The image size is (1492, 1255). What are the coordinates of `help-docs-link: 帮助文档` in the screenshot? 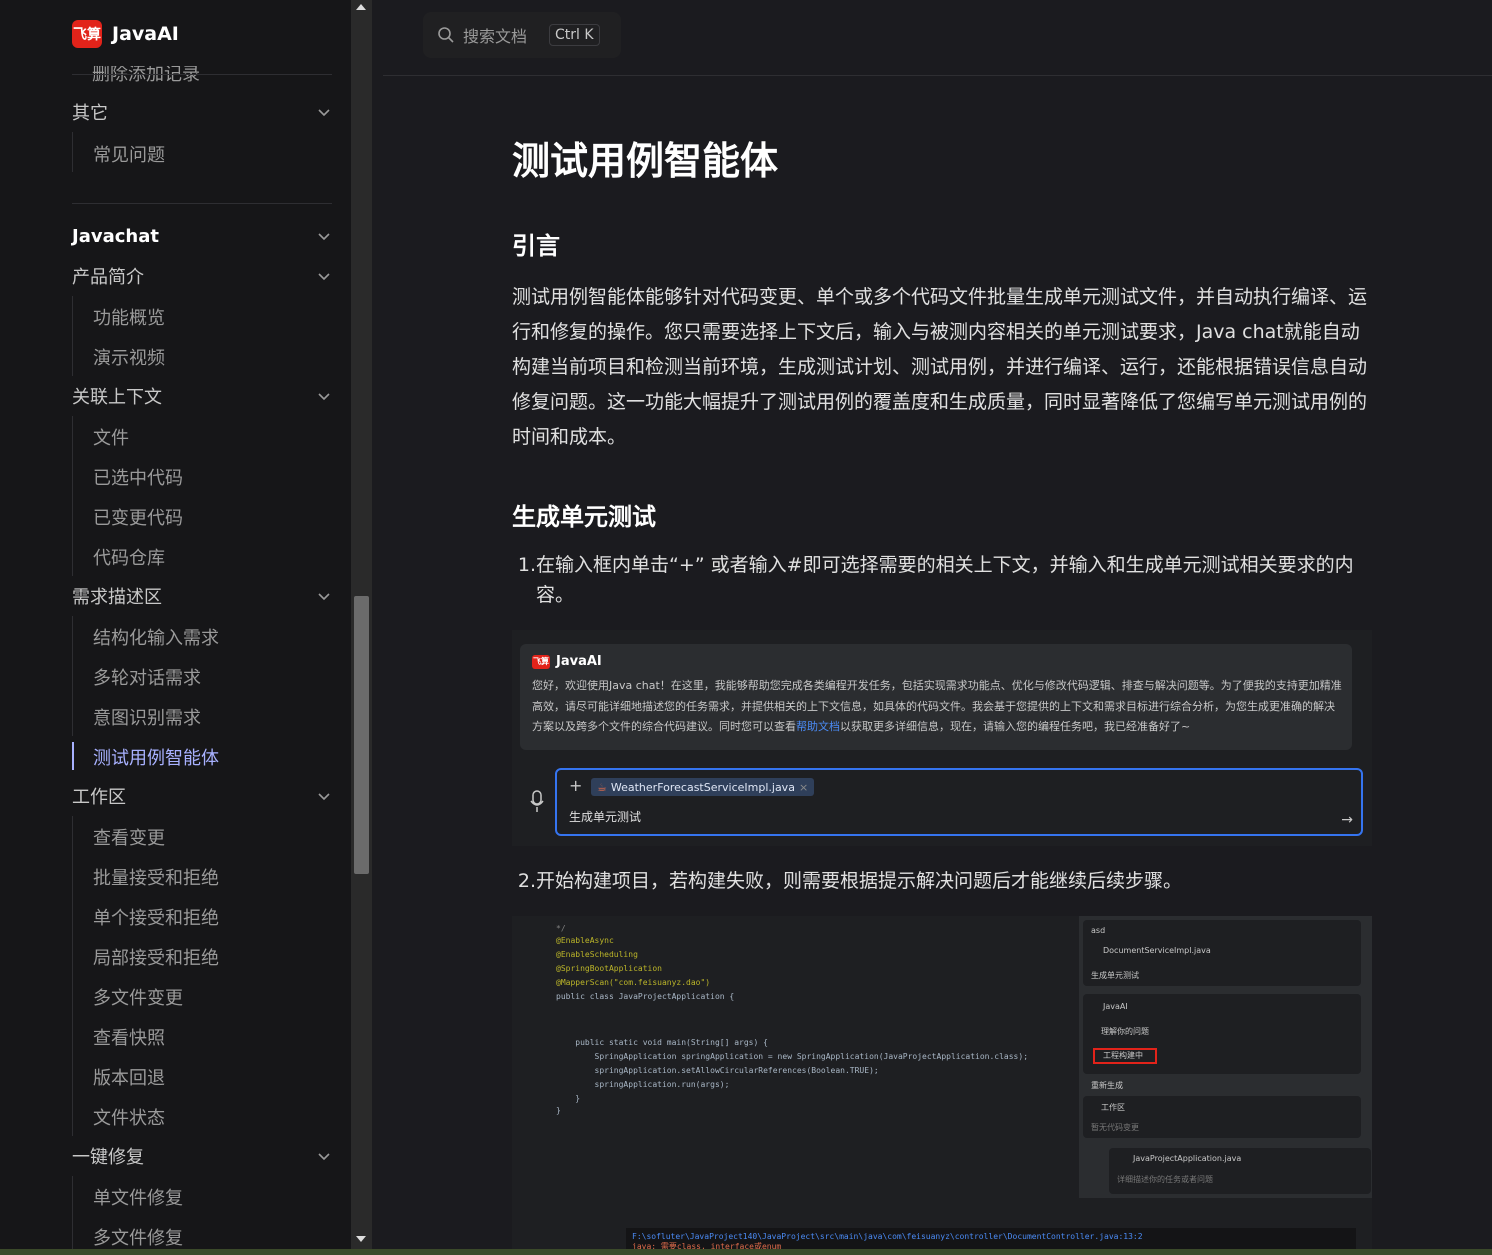 It's located at (818, 726).